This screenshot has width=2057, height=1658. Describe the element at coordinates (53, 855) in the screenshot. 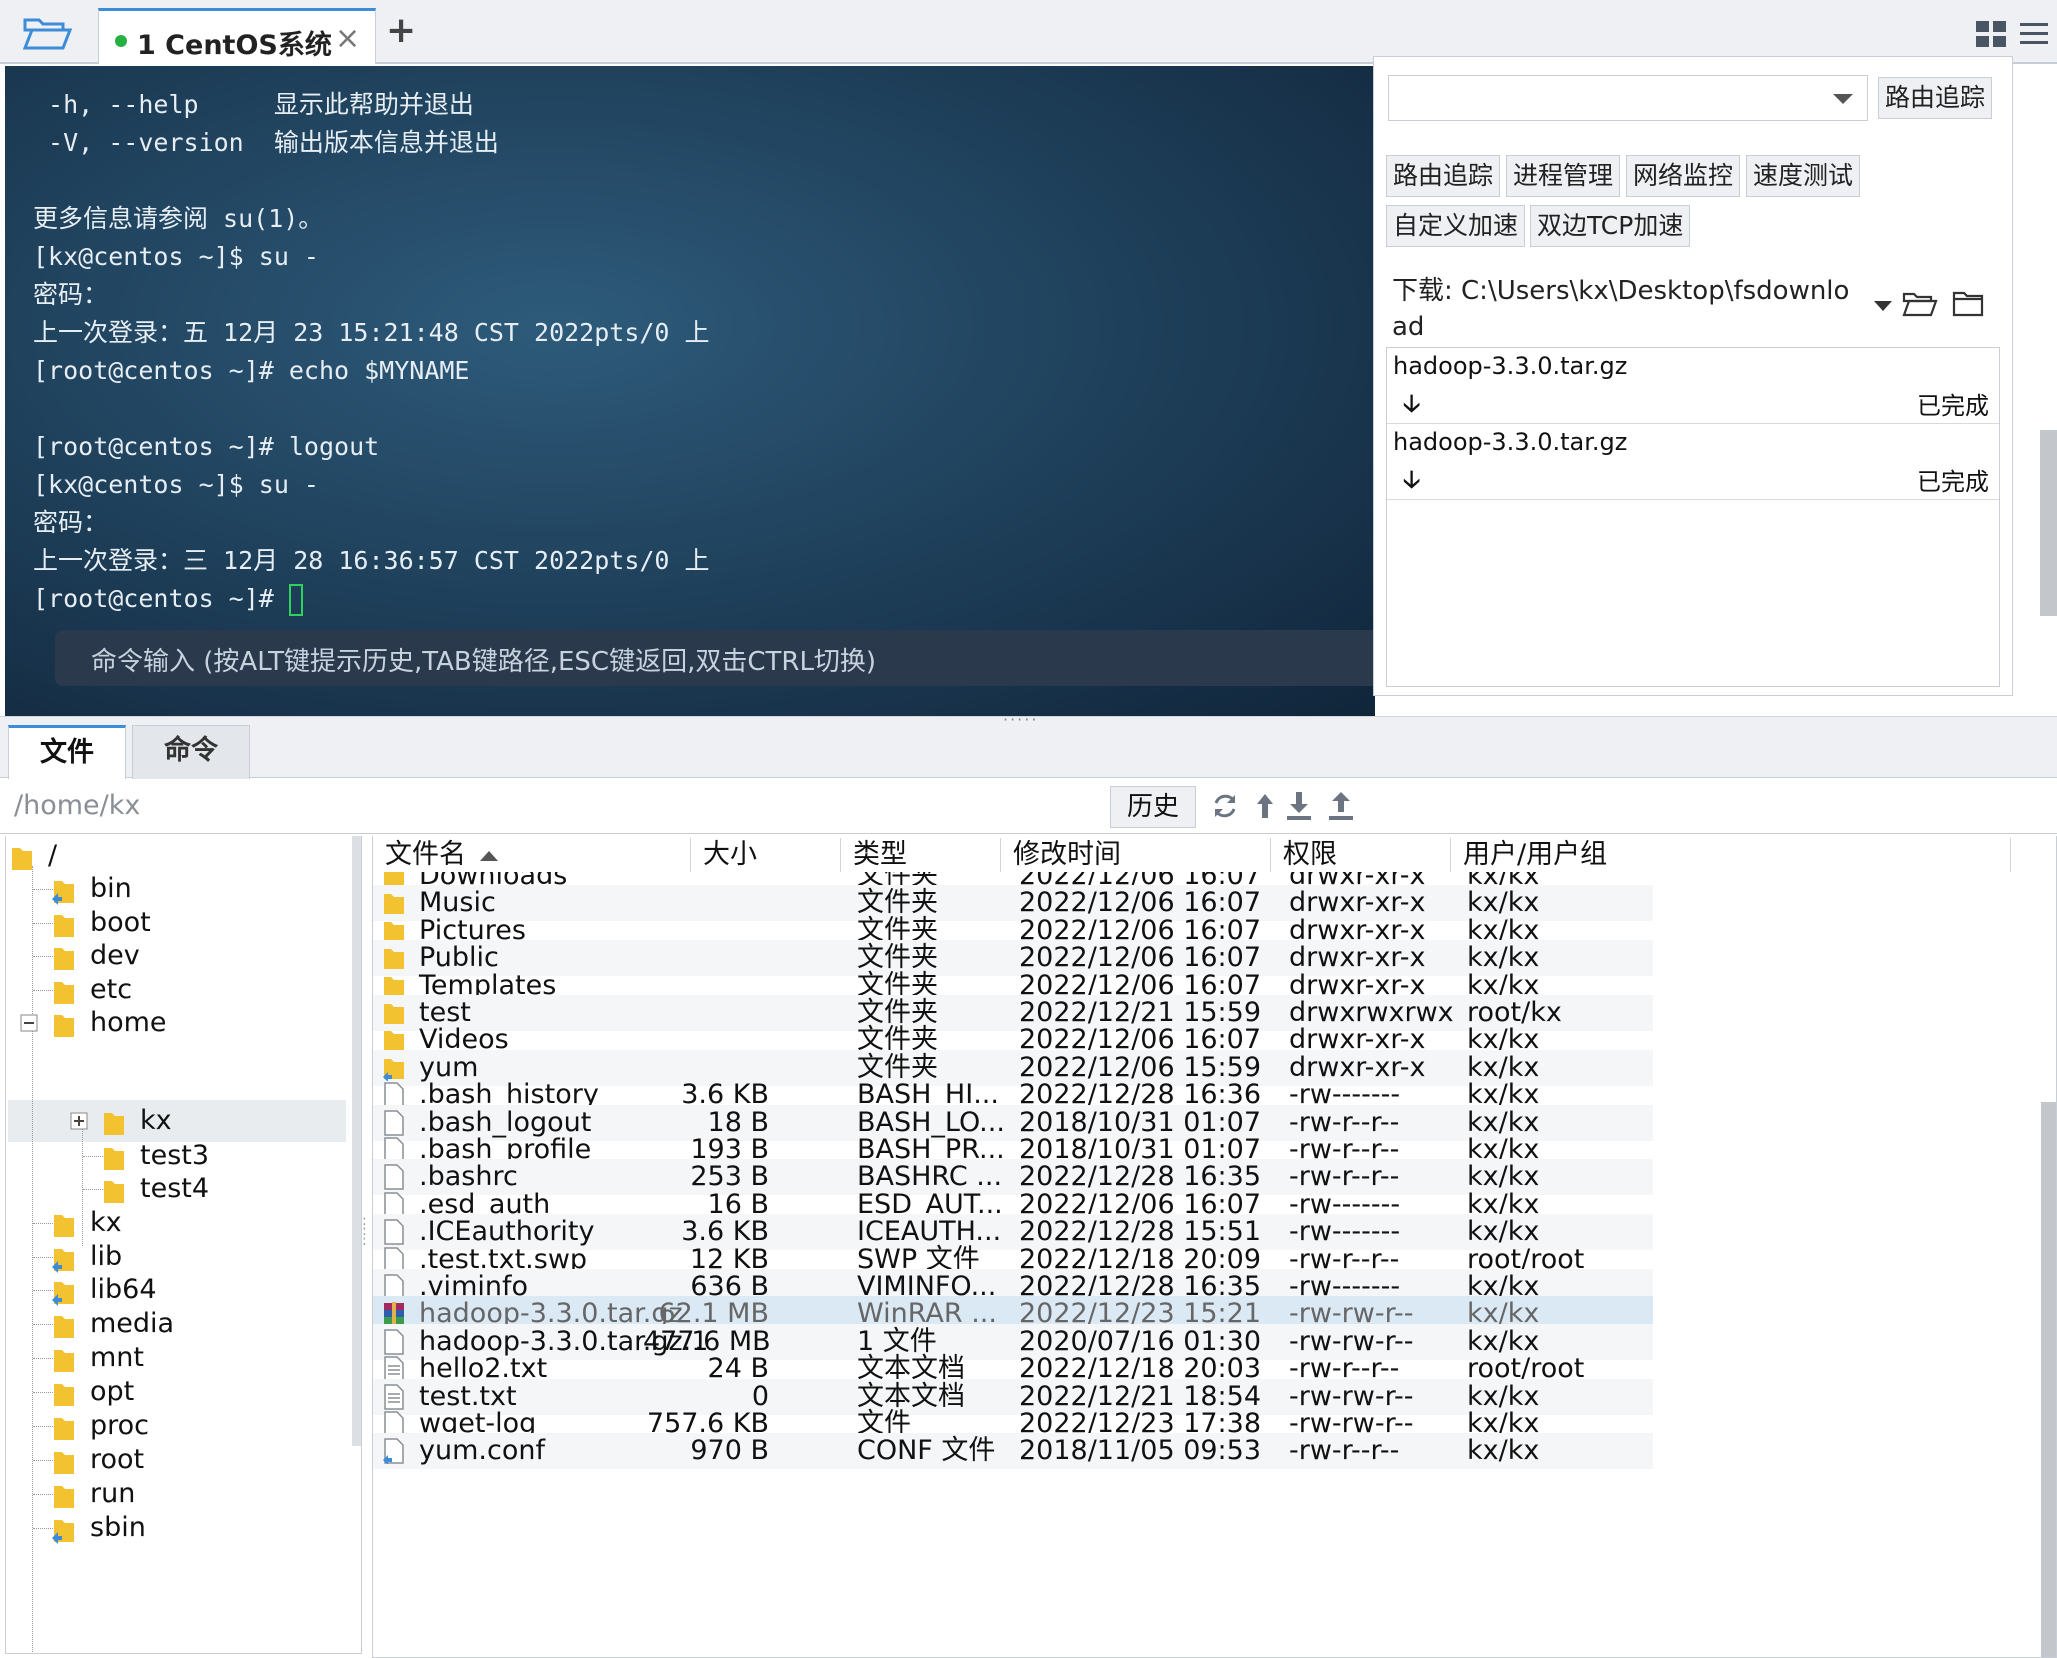

I see `tree-node-label: /` at that location.